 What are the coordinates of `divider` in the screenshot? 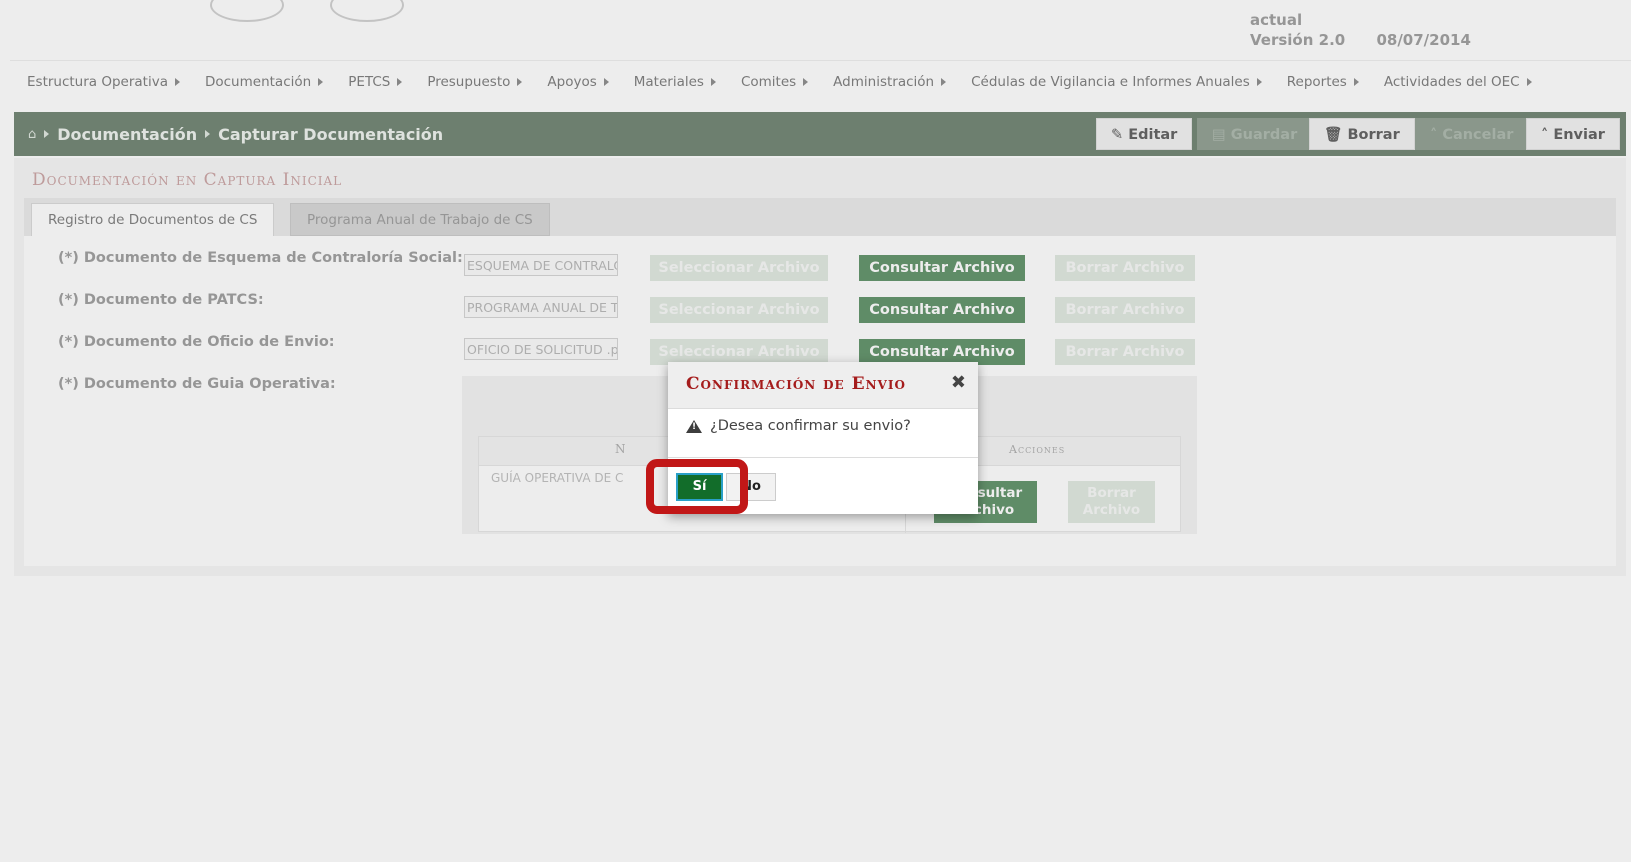 It's located at (823, 457).